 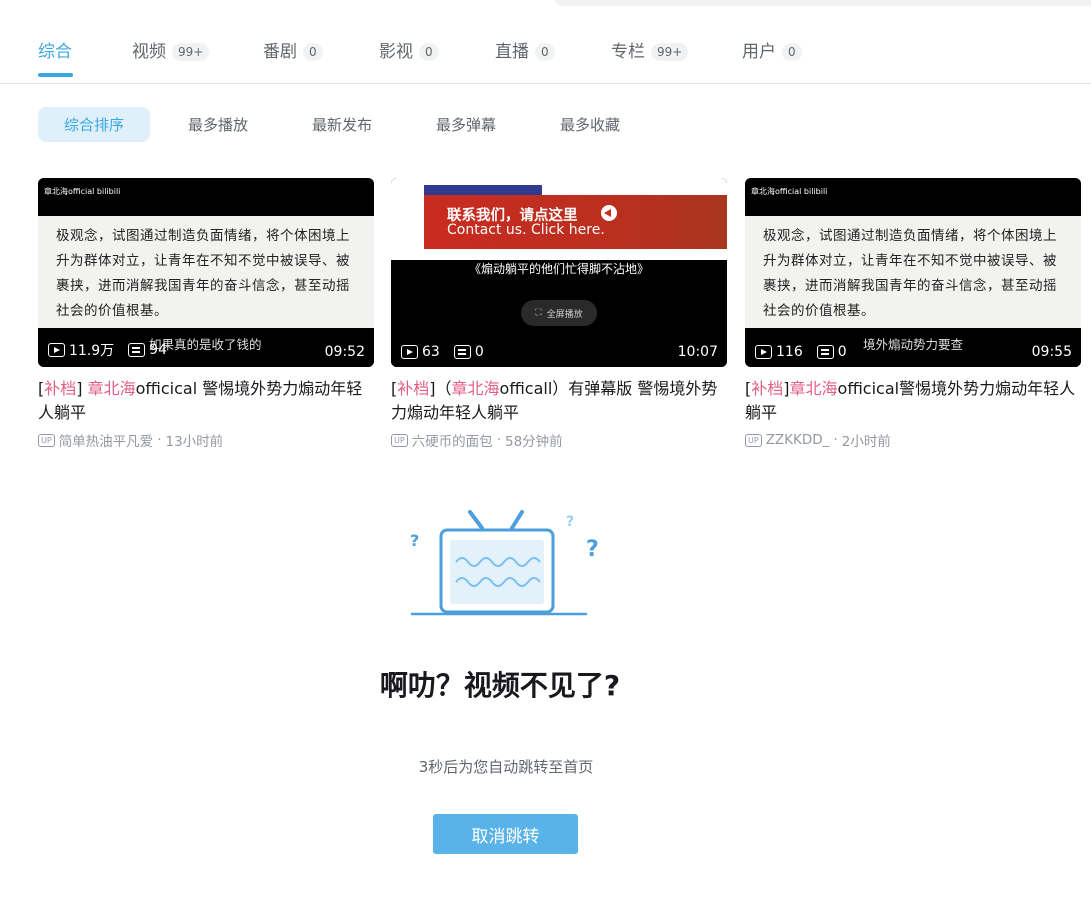 What do you see at coordinates (913, 344) in the screenshot?
I see `thumbnail-subtitle: 境外煽动势力要查` at bounding box center [913, 344].